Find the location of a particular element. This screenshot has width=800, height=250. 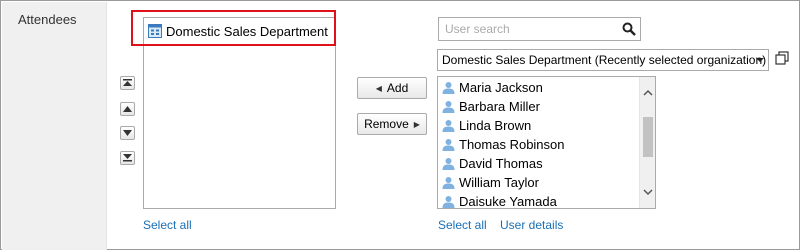

select-all-selected-link: Select all is located at coordinates (167, 225).